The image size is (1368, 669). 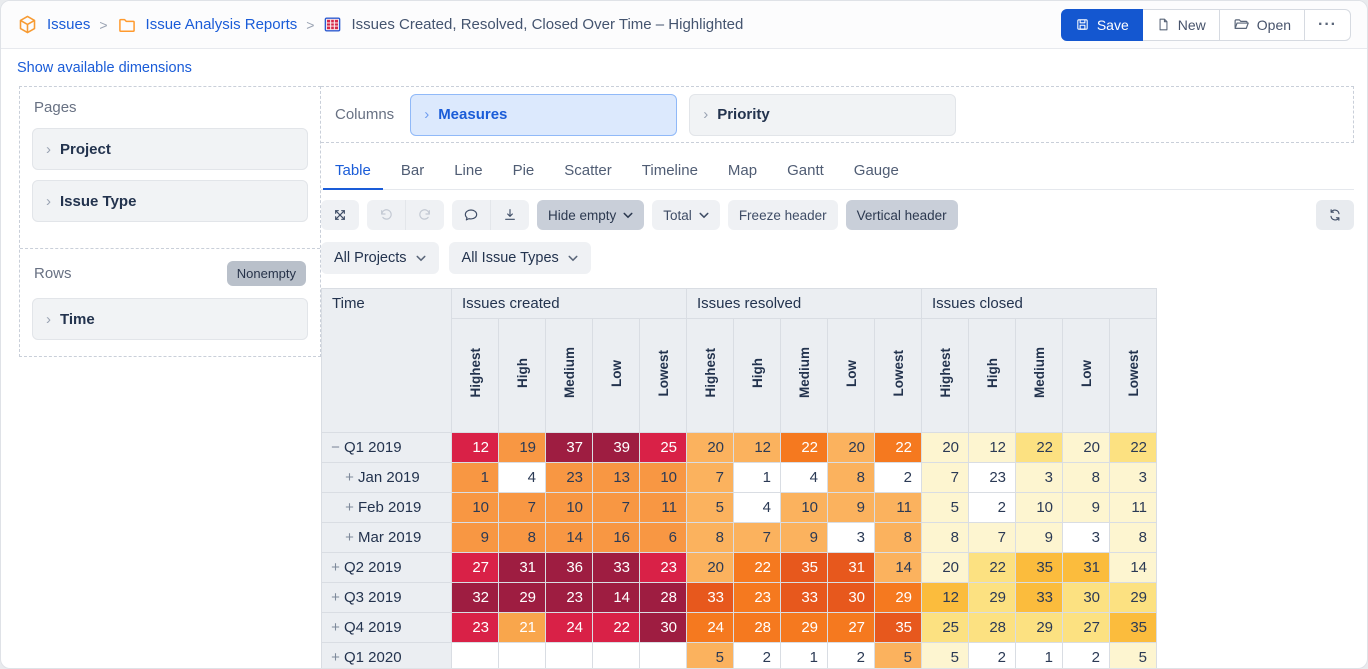 What do you see at coordinates (522, 477) in the screenshot?
I see `data-cell: 4` at bounding box center [522, 477].